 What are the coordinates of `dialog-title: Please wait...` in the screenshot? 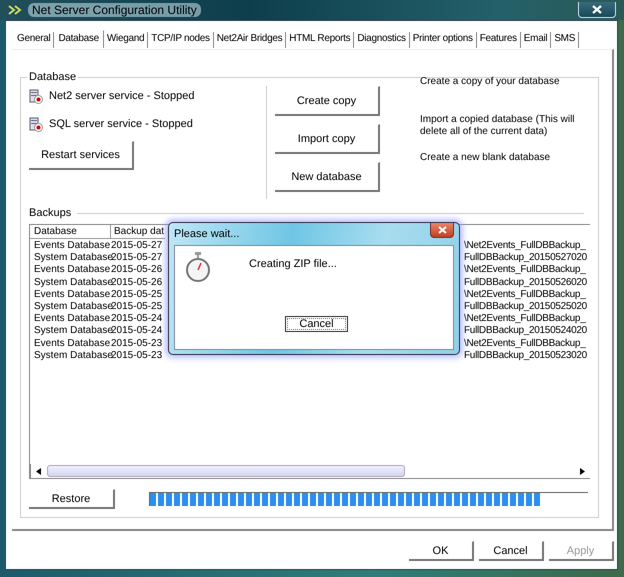 It's located at (207, 234).